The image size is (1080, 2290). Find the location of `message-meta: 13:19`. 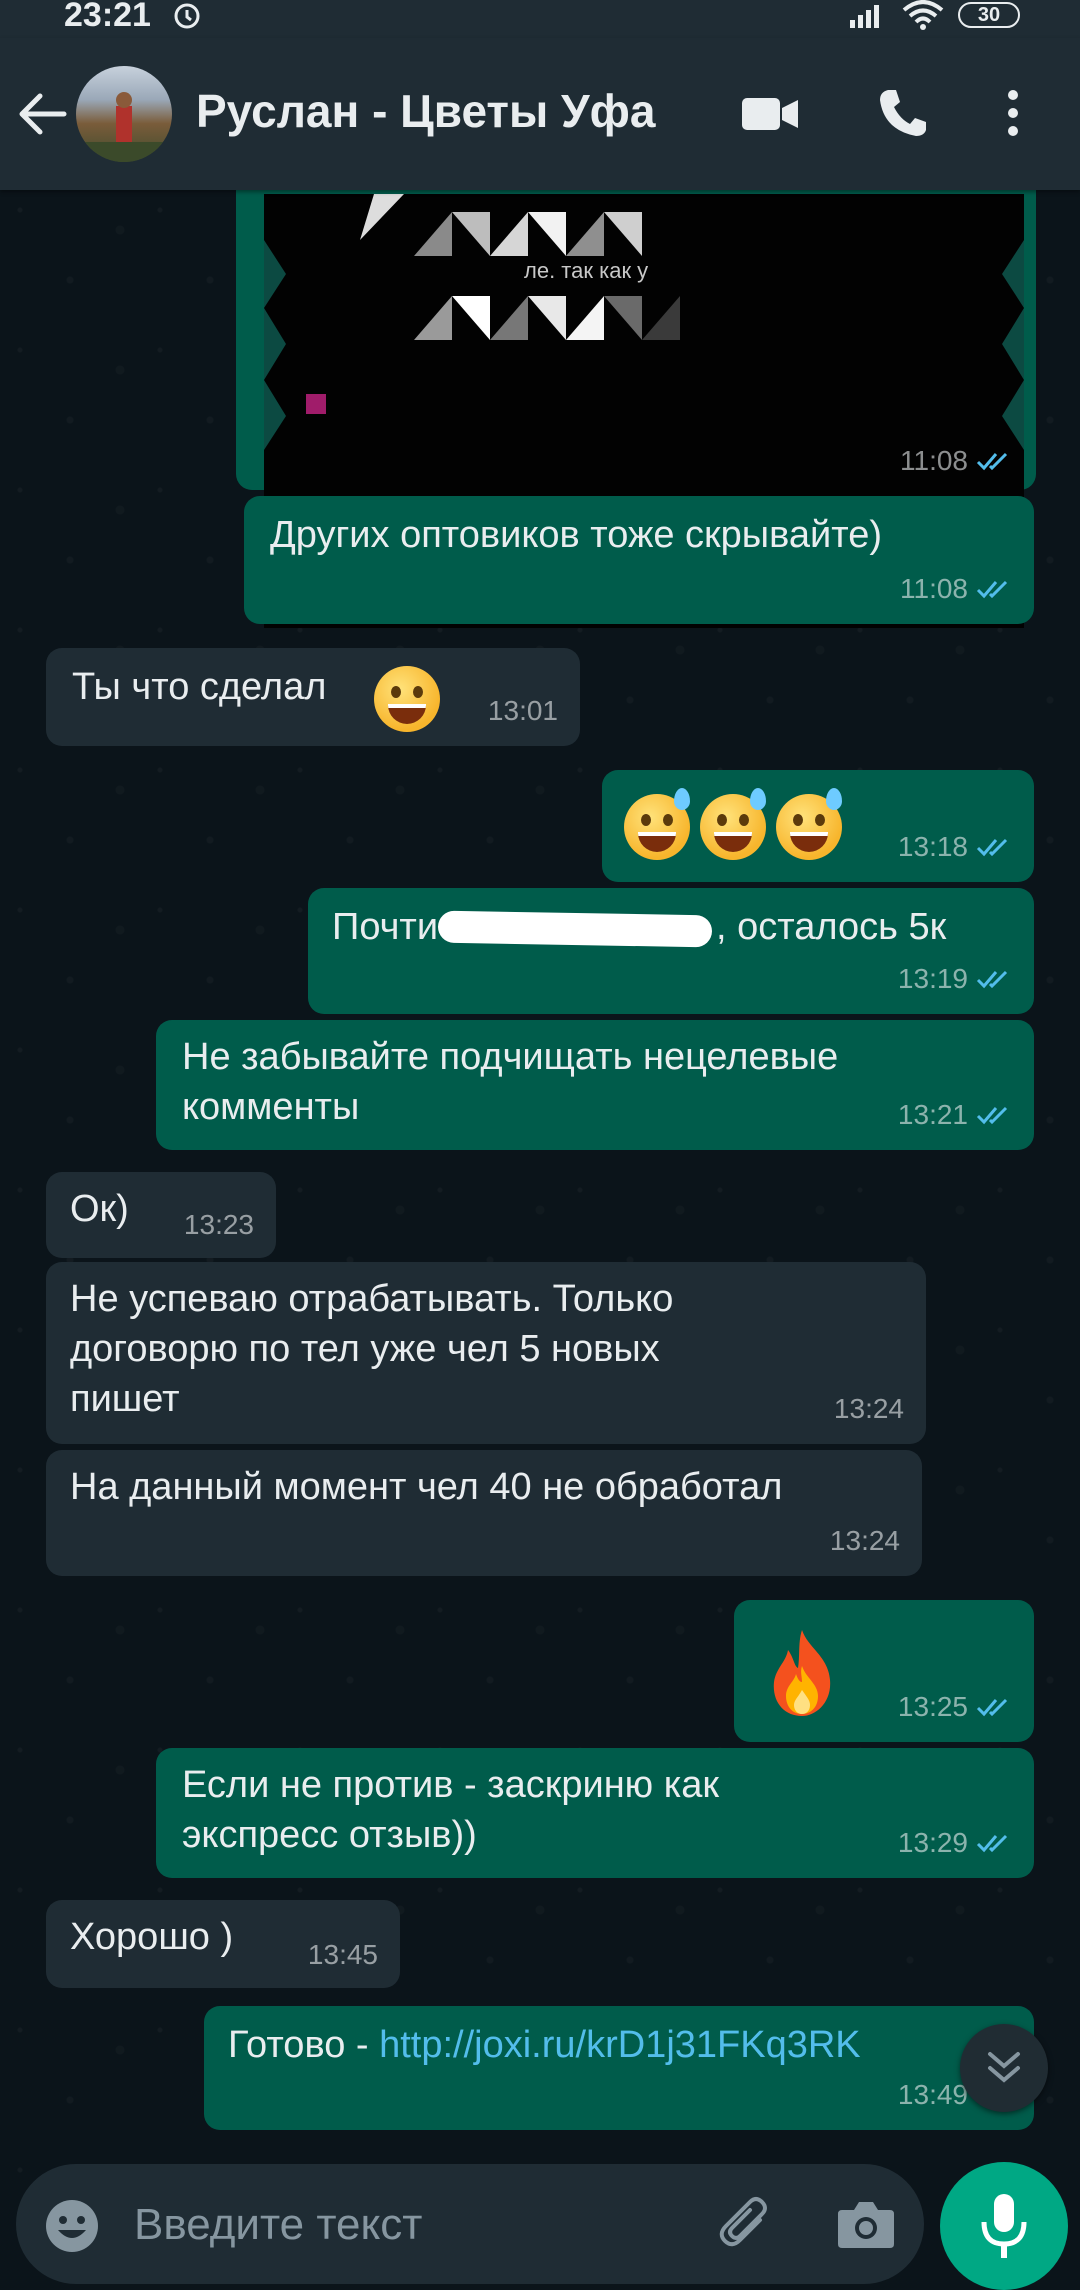

message-meta: 13:19 is located at coordinates (955, 979).